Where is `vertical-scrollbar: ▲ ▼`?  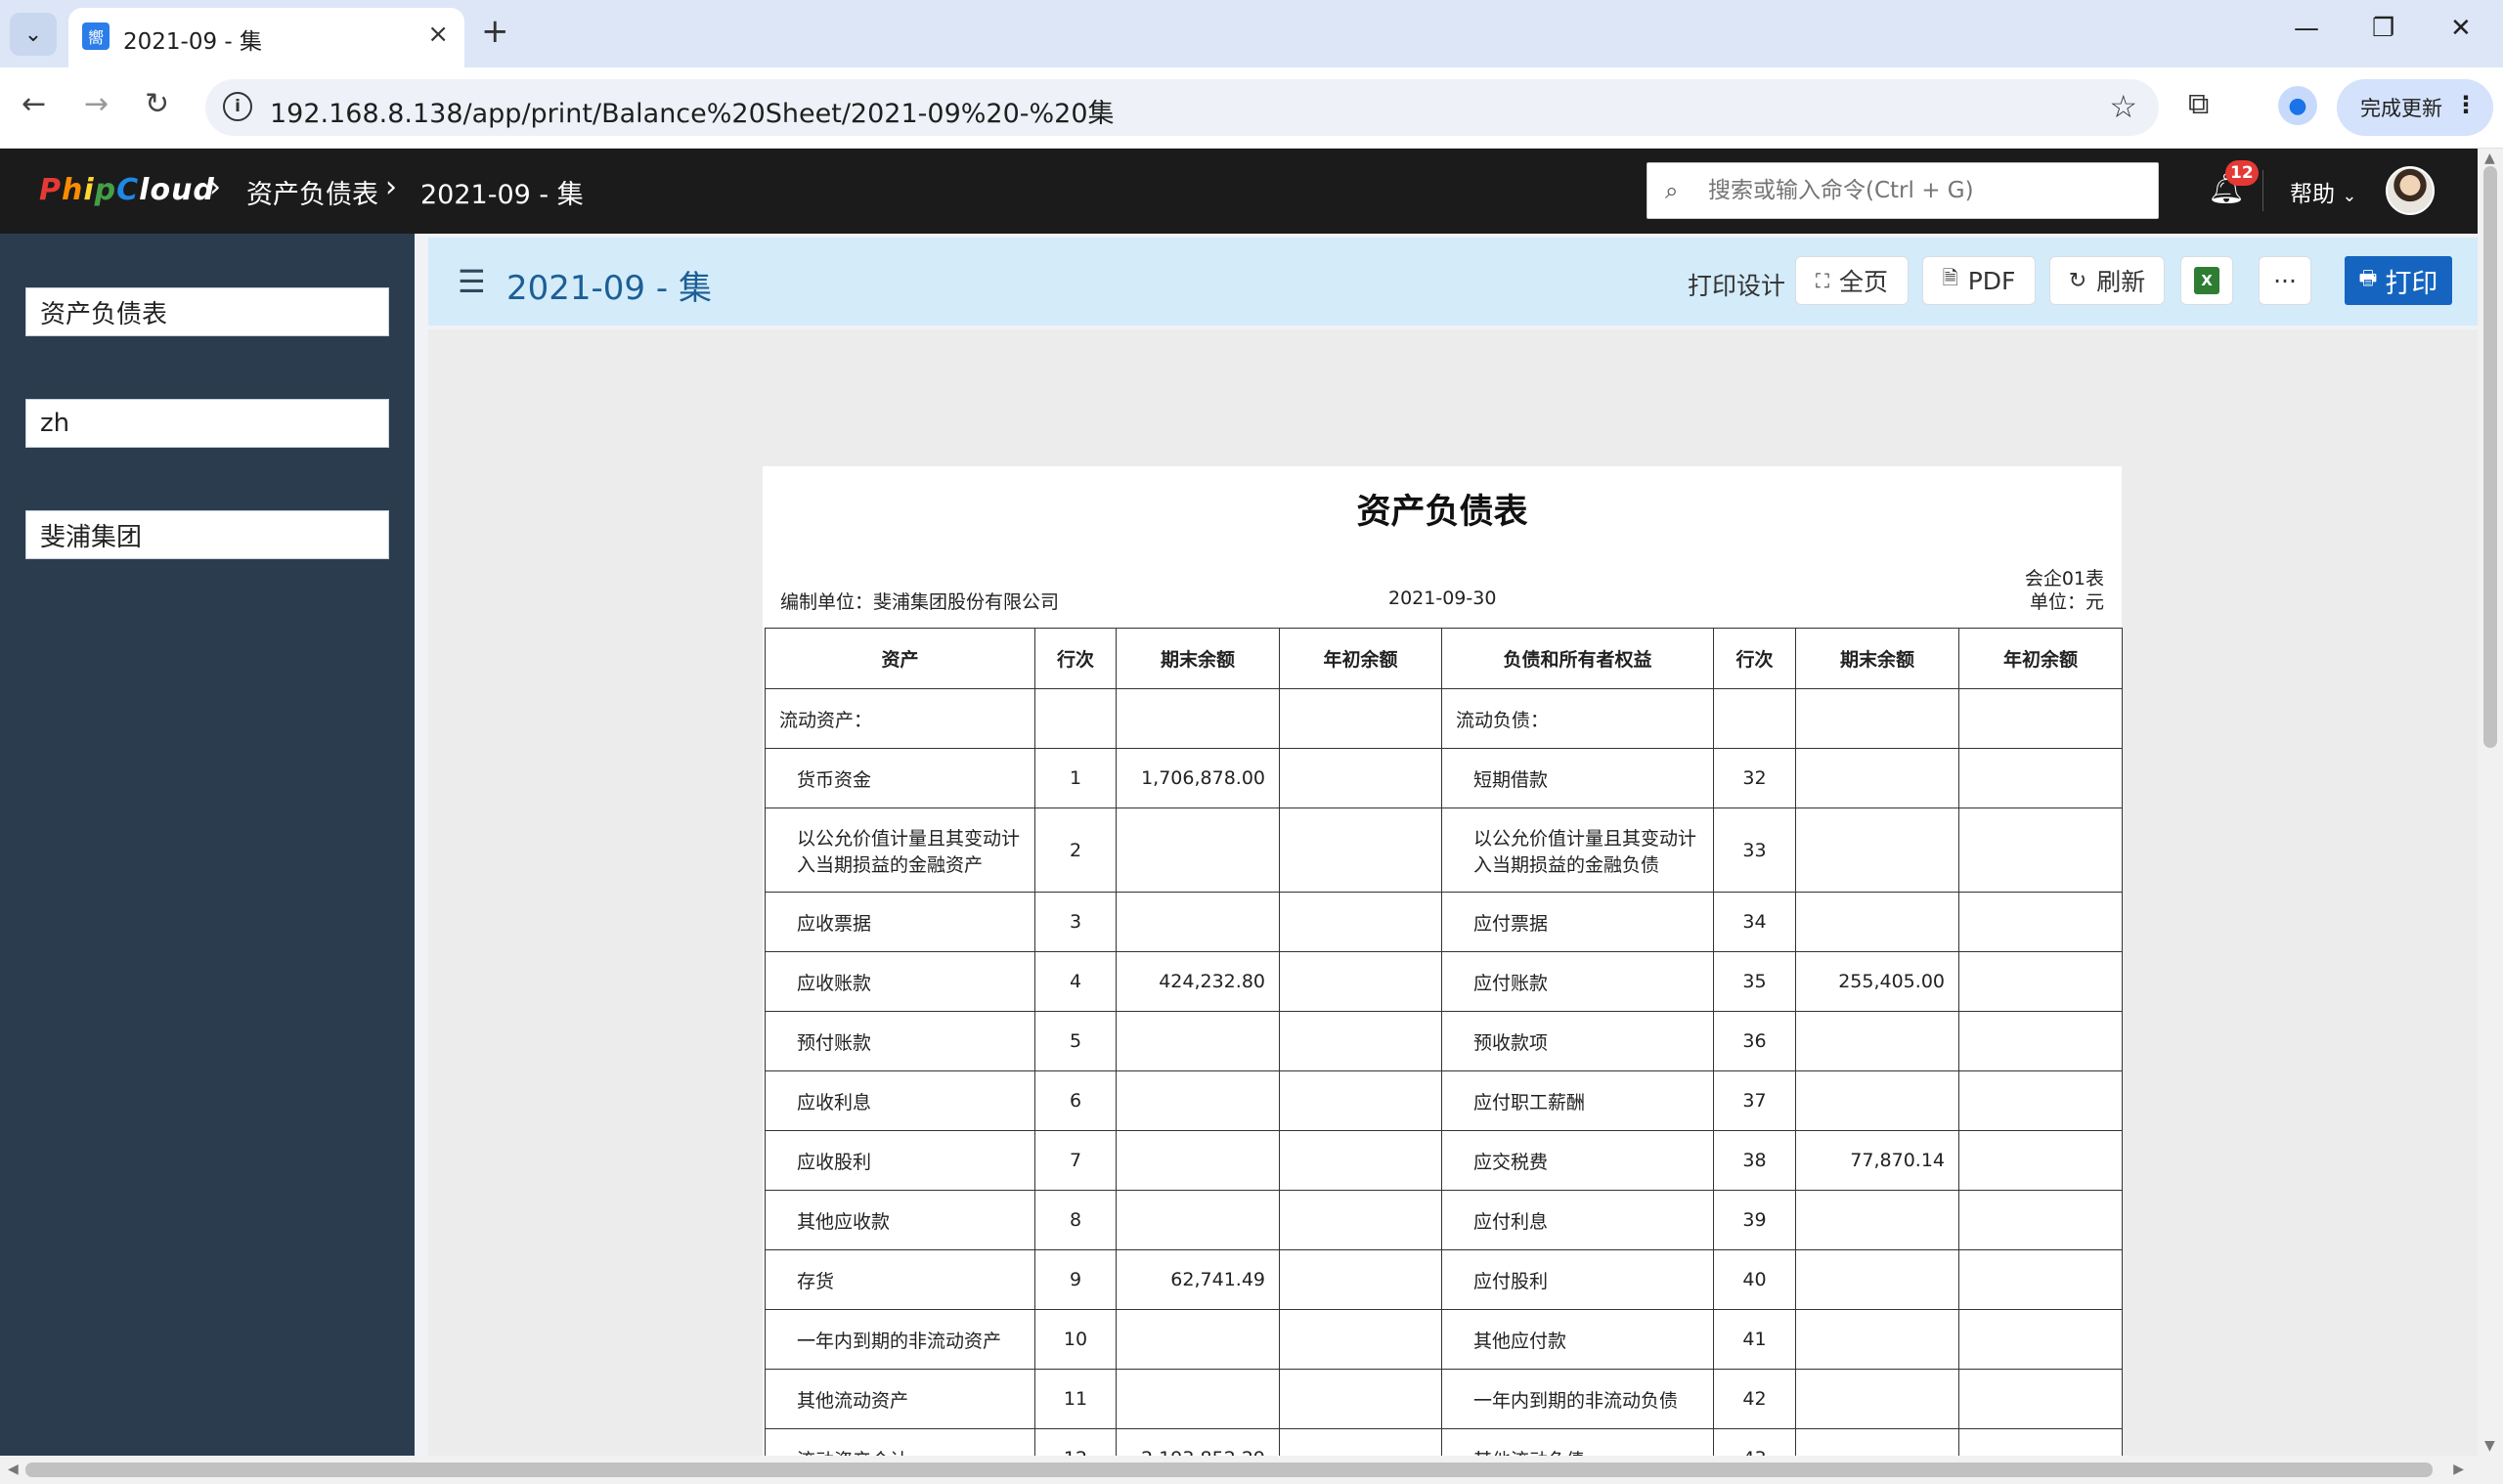 vertical-scrollbar: ▲ ▼ is located at coordinates (2490, 802).